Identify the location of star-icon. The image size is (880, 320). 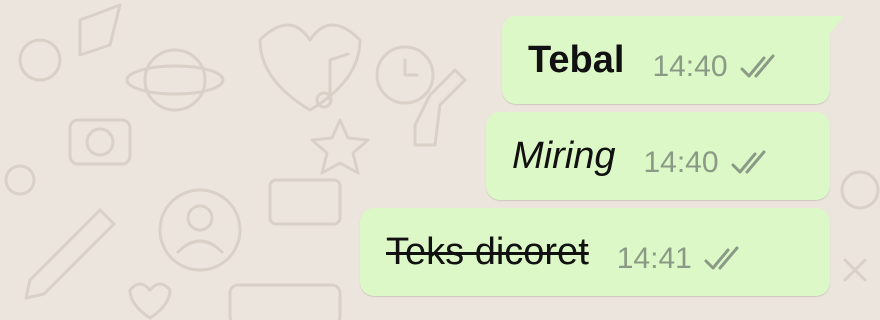
(340, 146).